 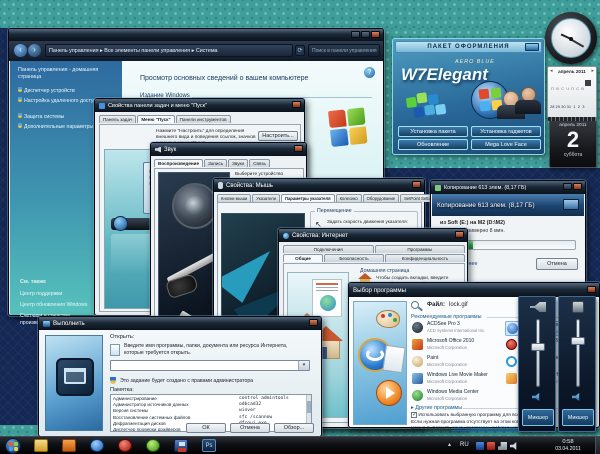 I want to click on package-button-install: Установка пакета, so click(x=433, y=131).